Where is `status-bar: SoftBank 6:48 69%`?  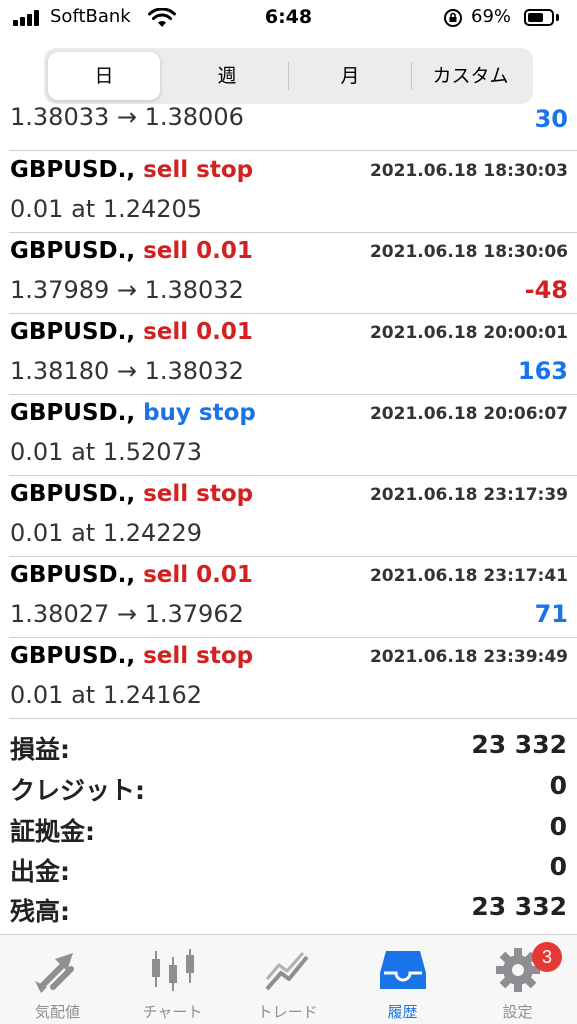 status-bar: SoftBank 6:48 69% is located at coordinates (288, 19).